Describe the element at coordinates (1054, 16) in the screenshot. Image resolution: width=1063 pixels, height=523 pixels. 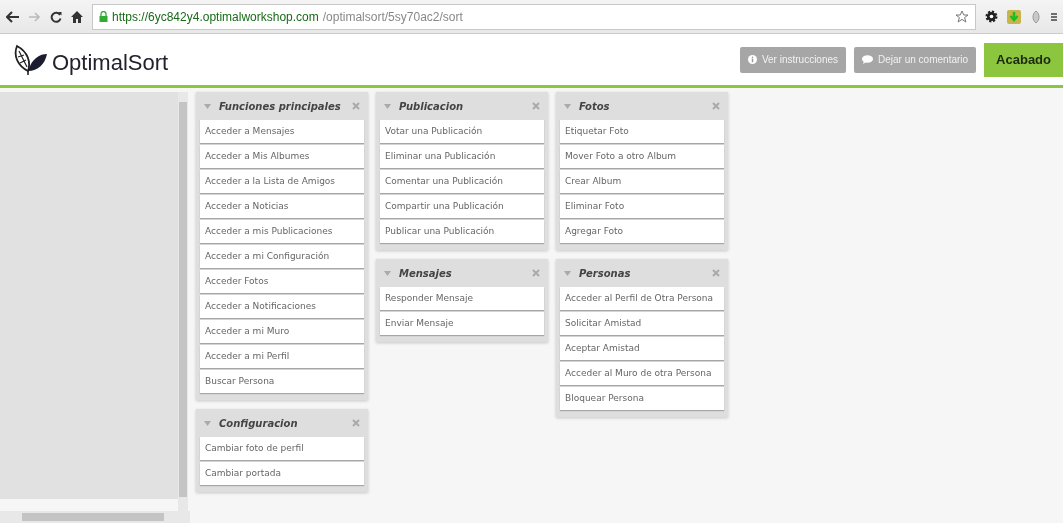
I see `menu-icon` at that location.